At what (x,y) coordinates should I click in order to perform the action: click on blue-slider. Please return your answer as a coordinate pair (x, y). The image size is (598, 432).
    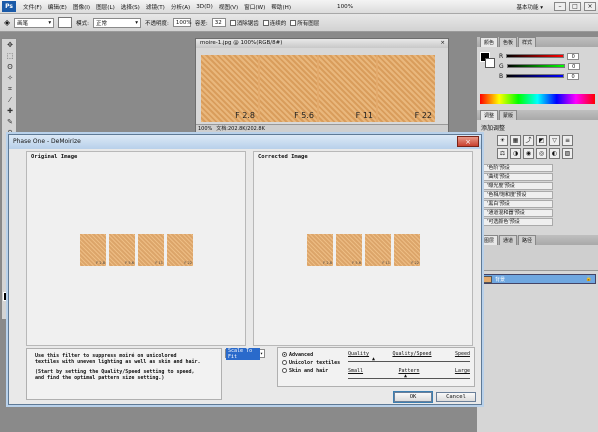
    Looking at the image, I should click on (535, 76).